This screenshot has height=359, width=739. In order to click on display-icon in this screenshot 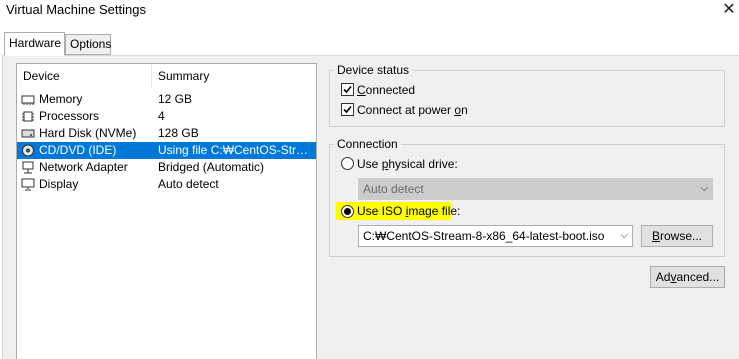, I will do `click(28, 184)`.